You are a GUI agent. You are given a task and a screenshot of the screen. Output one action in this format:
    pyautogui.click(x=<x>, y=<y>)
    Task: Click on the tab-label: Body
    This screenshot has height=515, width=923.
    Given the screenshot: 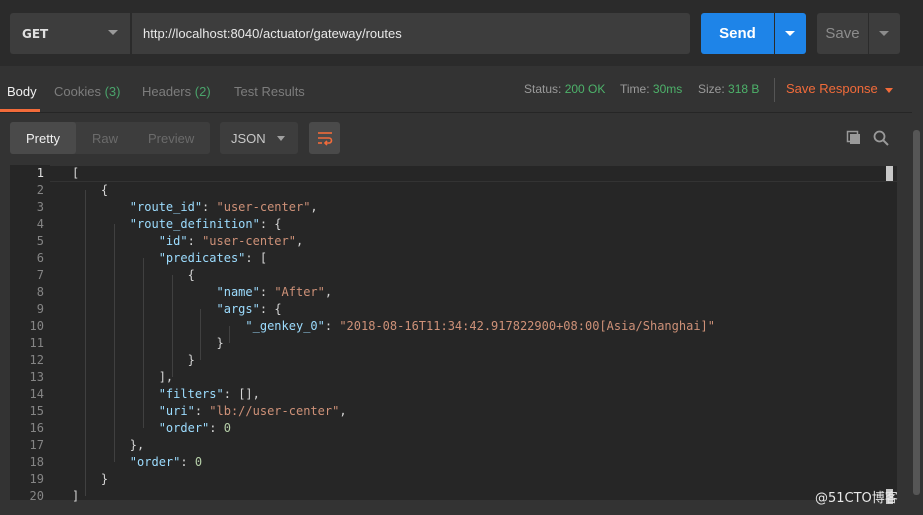 What is the action you would take?
    pyautogui.click(x=22, y=91)
    